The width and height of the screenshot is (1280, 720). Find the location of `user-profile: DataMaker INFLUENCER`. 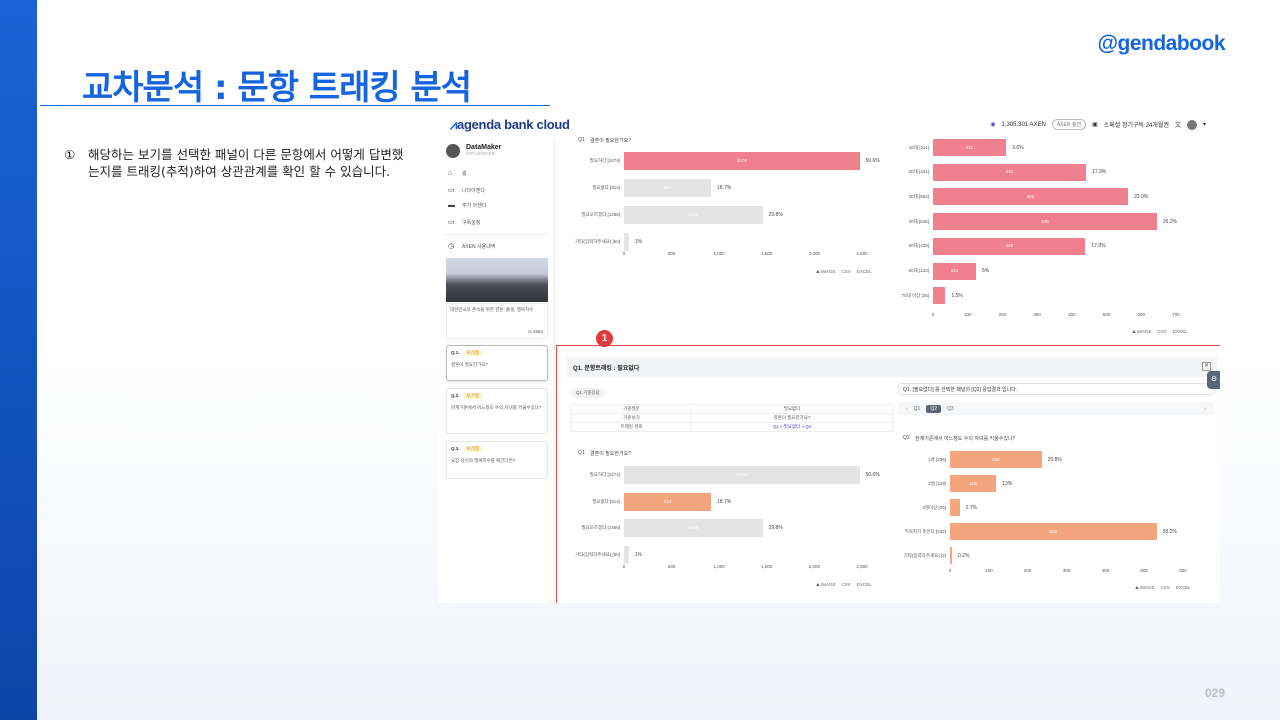

user-profile: DataMaker INFLUENCER is located at coordinates (473, 151).